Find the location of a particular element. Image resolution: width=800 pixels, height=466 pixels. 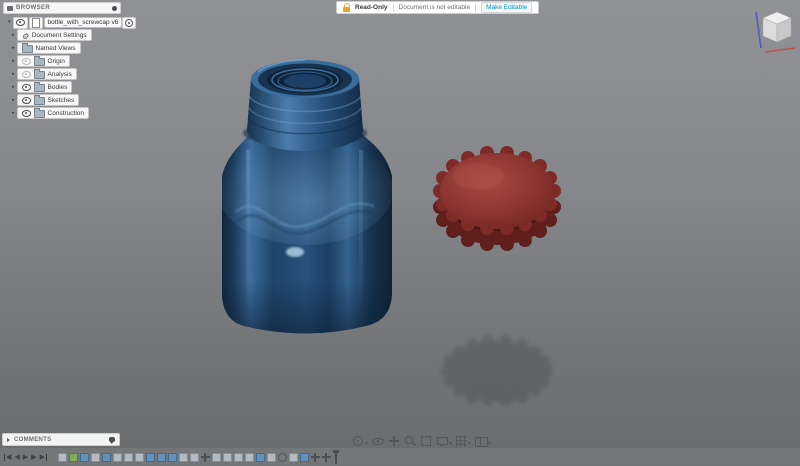

readonly-message: Document is not editable is located at coordinates (434, 7).